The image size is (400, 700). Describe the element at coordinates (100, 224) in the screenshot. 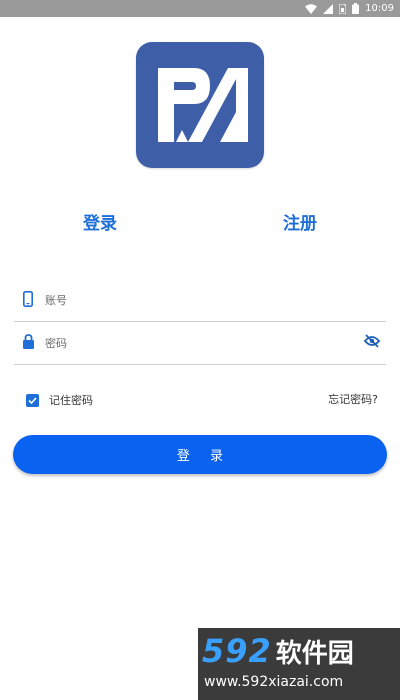

I see `tab-login: 登录` at that location.